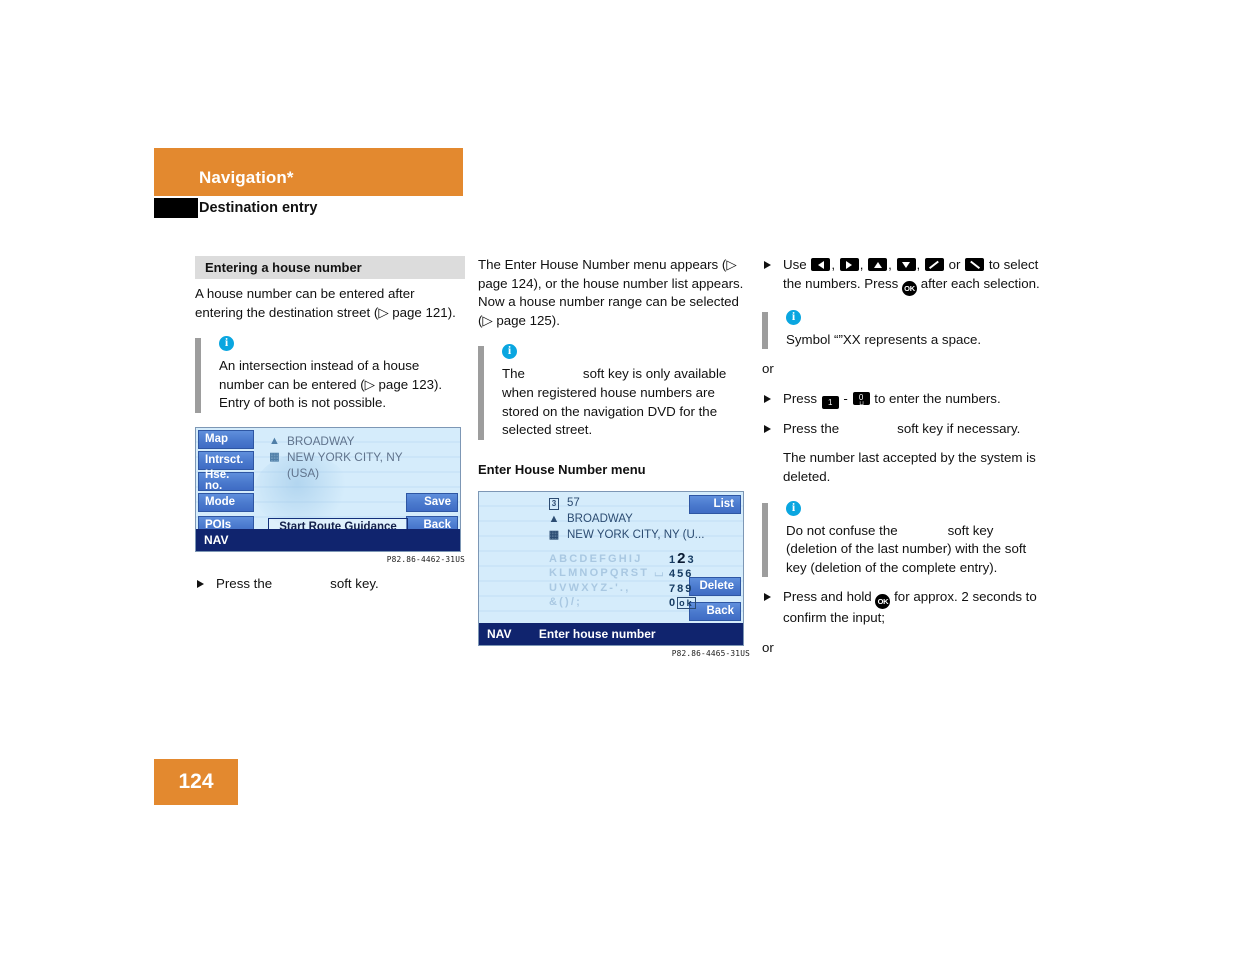 The height and width of the screenshot is (954, 1235). I want to click on chapter-header-band: Navigation*, so click(308, 172).